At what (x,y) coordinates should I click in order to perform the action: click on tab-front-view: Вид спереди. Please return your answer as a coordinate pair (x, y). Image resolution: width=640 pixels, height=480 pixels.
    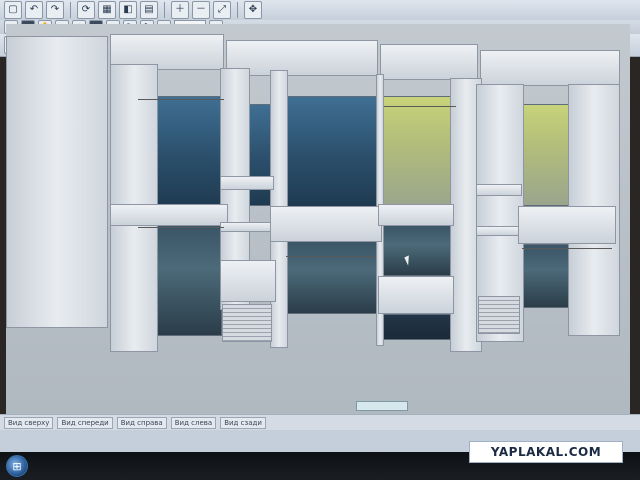
    Looking at the image, I should click on (85, 423).